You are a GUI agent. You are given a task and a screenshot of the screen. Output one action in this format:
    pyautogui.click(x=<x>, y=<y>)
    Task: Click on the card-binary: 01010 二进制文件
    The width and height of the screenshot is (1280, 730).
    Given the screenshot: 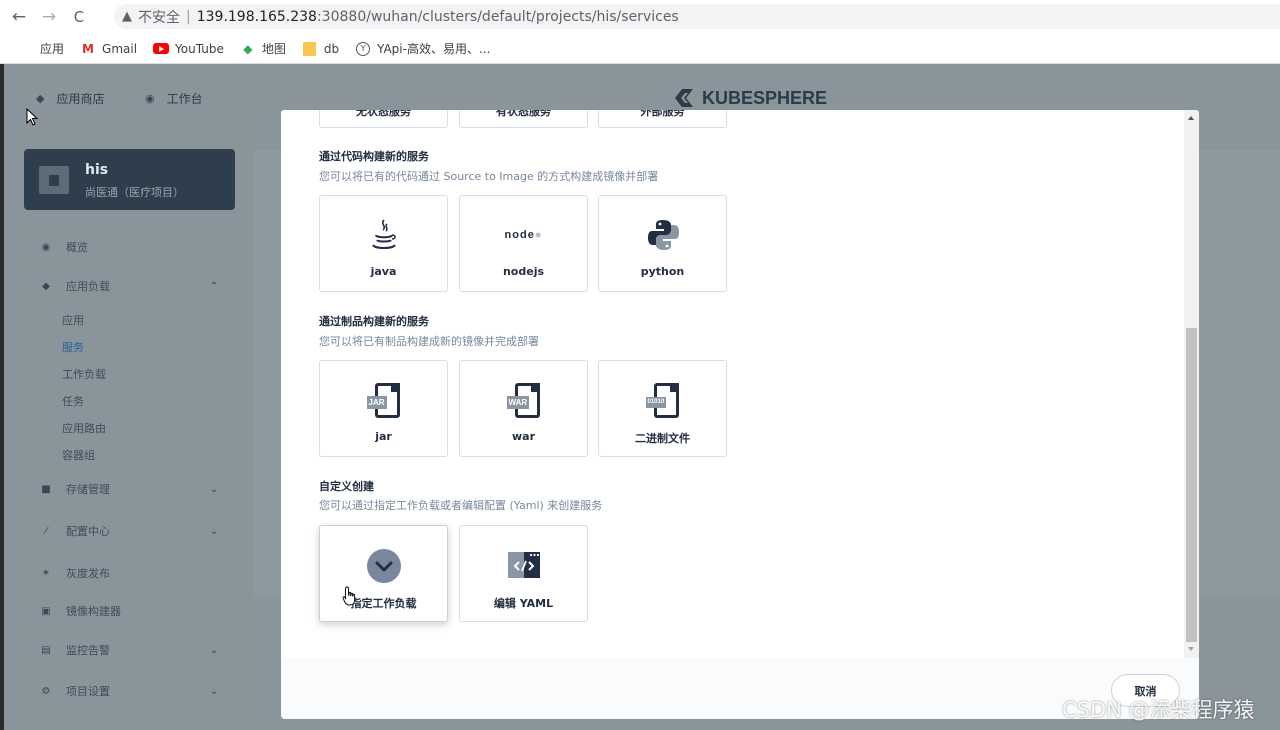 What is the action you would take?
    pyautogui.click(x=662, y=408)
    